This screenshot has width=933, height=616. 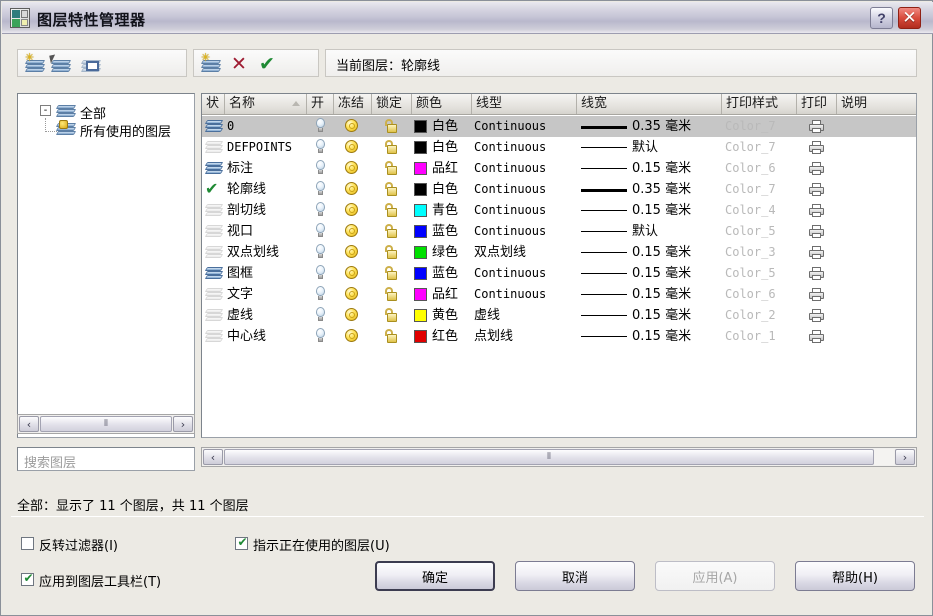 I want to click on table-row: 0 白色 Continuous 0.35 毫米 Color_7, so click(x=559, y=126).